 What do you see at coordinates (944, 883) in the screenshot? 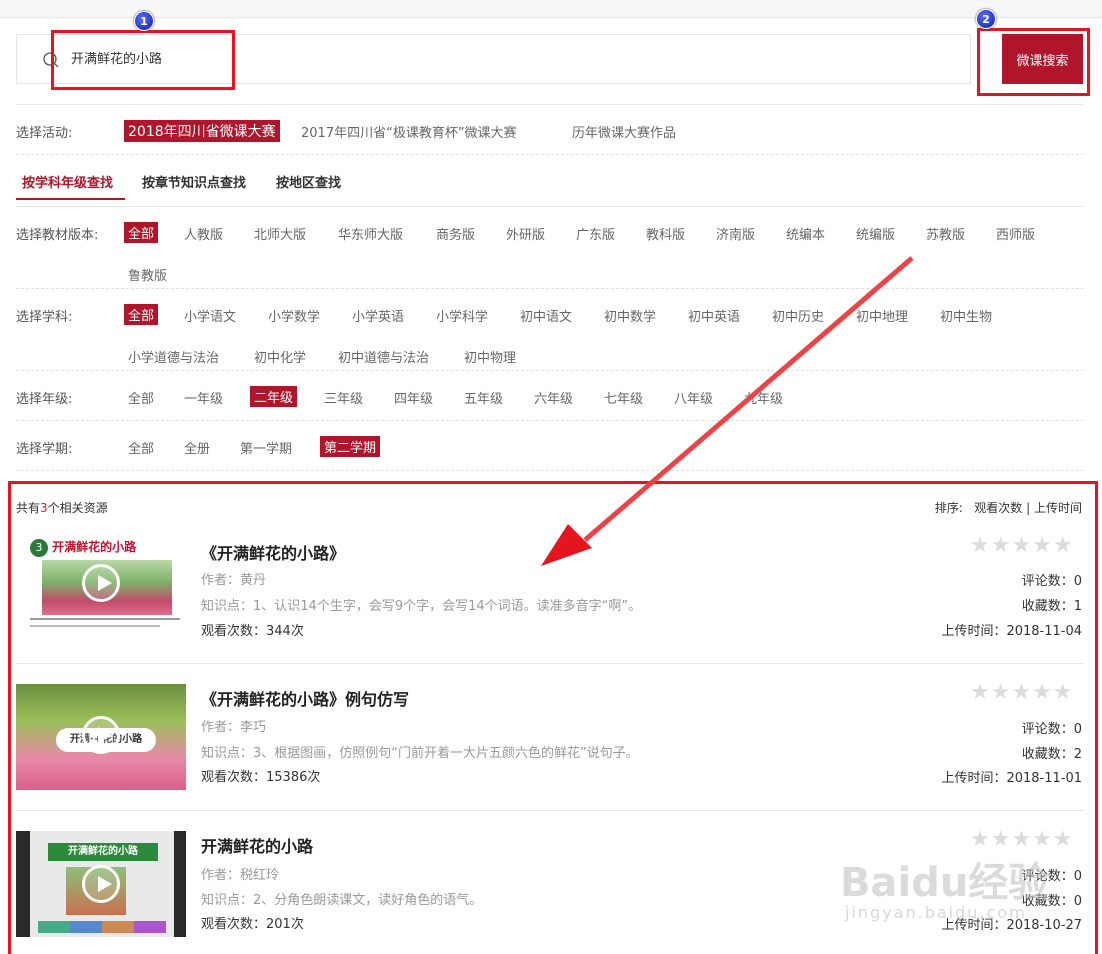
I see `baidu-watermark-logo: Baidu经验` at bounding box center [944, 883].